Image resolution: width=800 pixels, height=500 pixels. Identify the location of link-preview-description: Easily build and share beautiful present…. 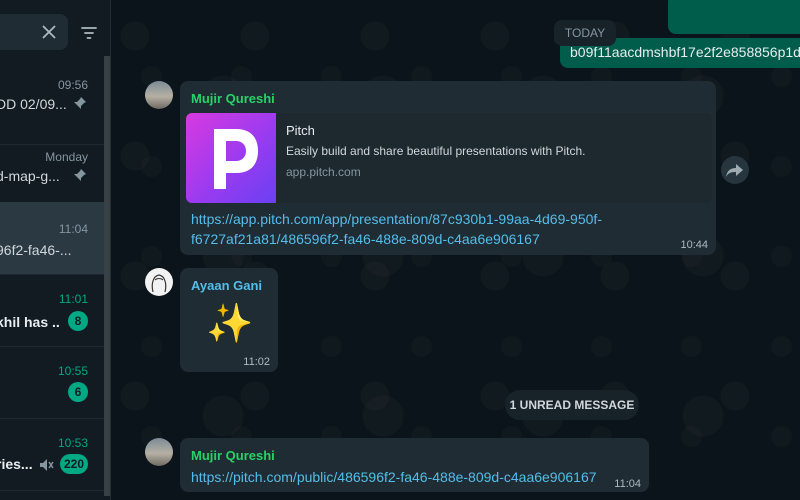
(436, 151).